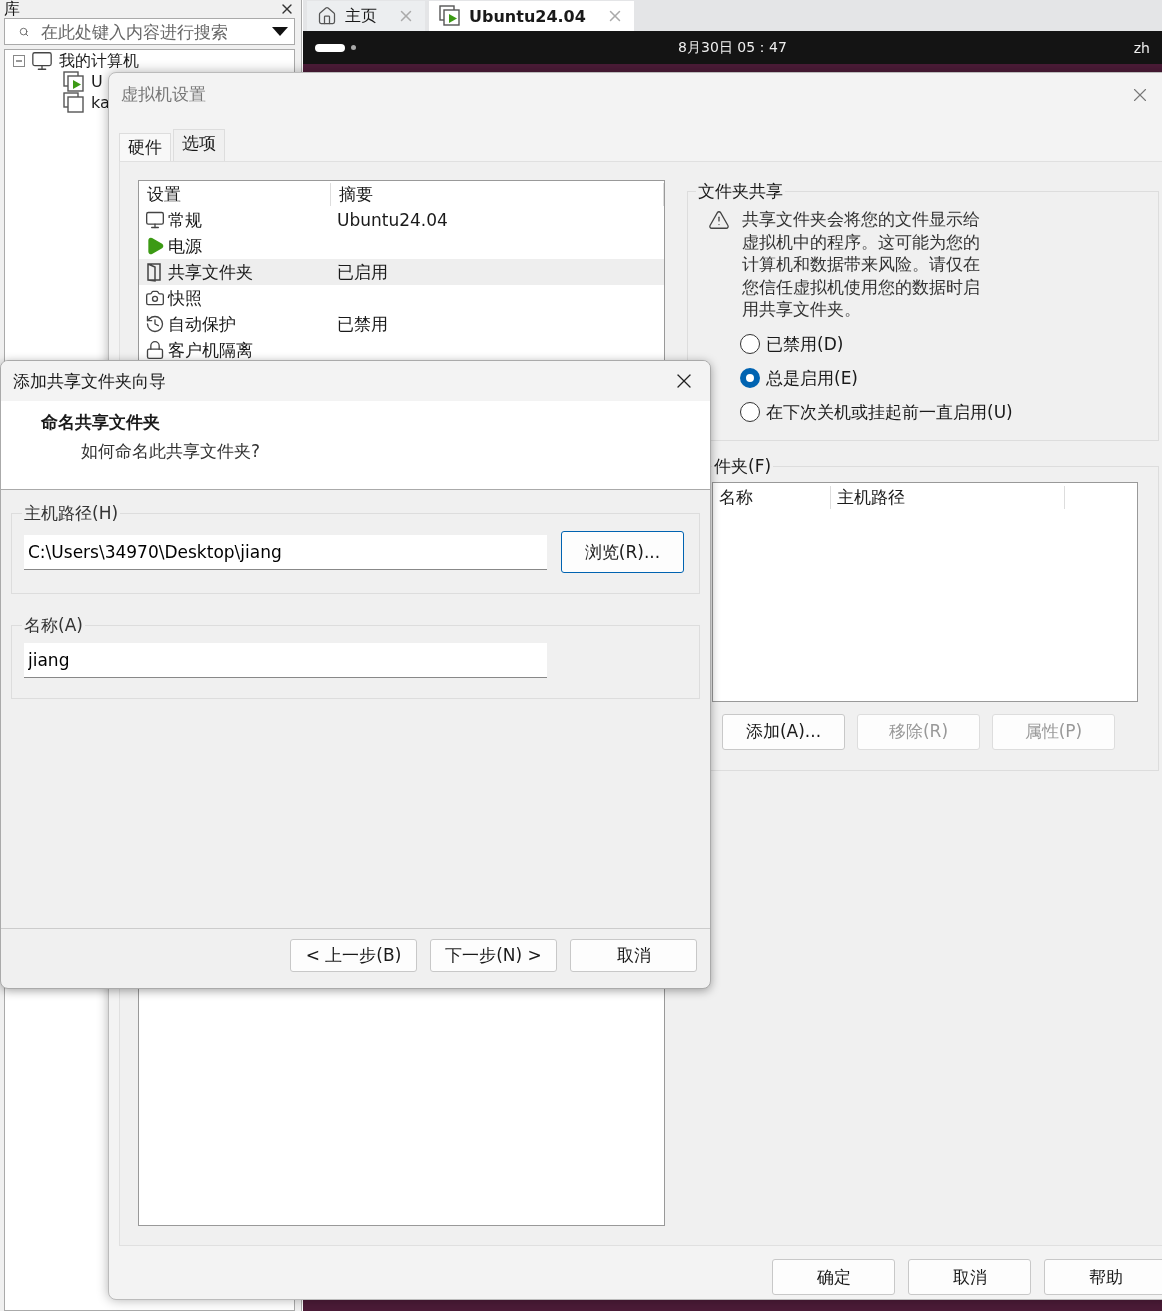  I want to click on tab: 选项, so click(199, 145).